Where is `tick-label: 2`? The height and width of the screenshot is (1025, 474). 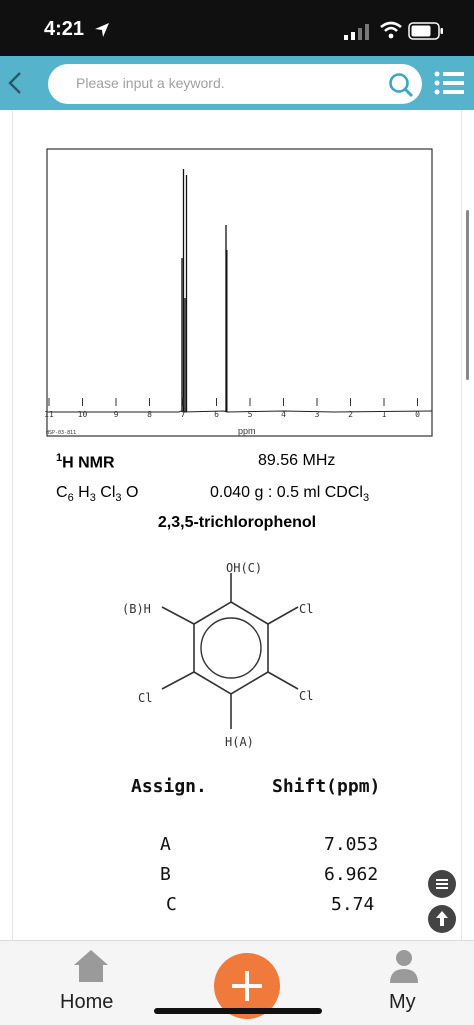
tick-label: 2 is located at coordinates (350, 414).